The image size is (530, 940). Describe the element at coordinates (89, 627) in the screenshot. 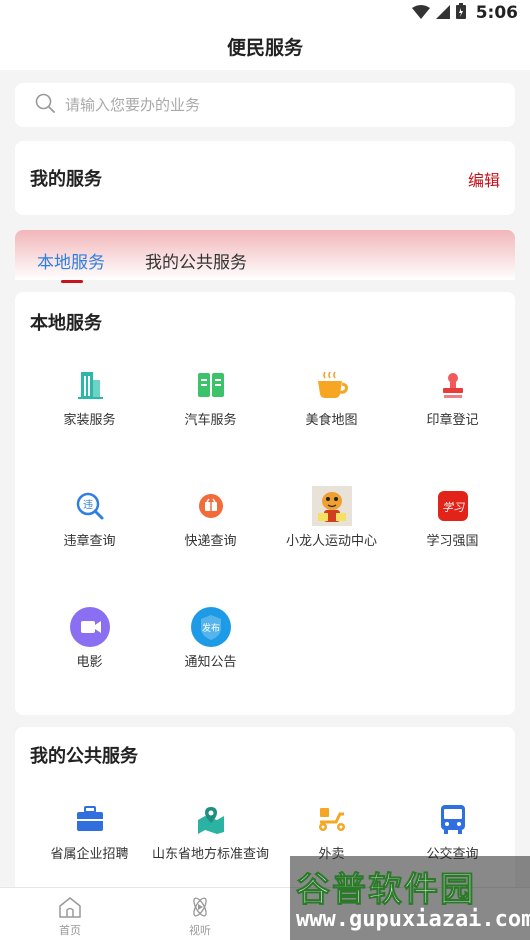

I see `video-camera-icon` at that location.